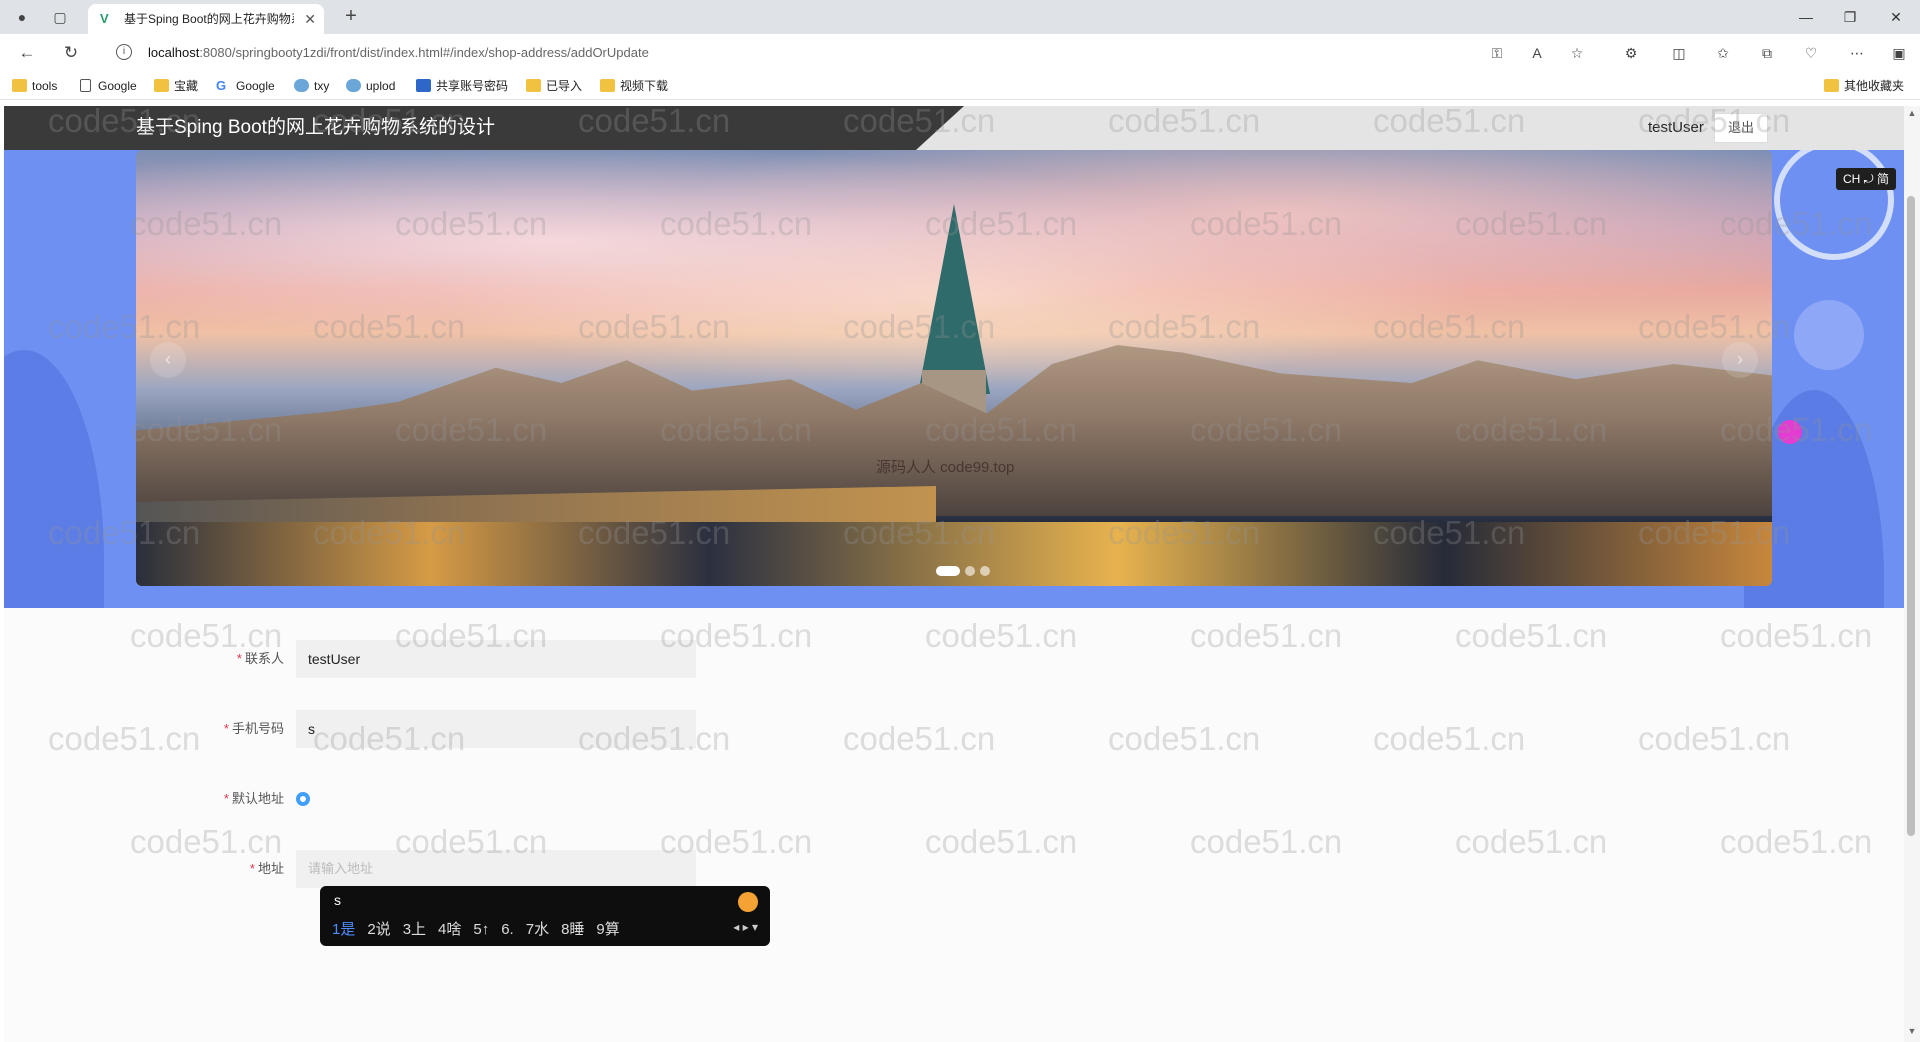 The height and width of the screenshot is (1042, 1920). What do you see at coordinates (1497, 53) in the screenshot?
I see `key-icon: ⚿` at bounding box center [1497, 53].